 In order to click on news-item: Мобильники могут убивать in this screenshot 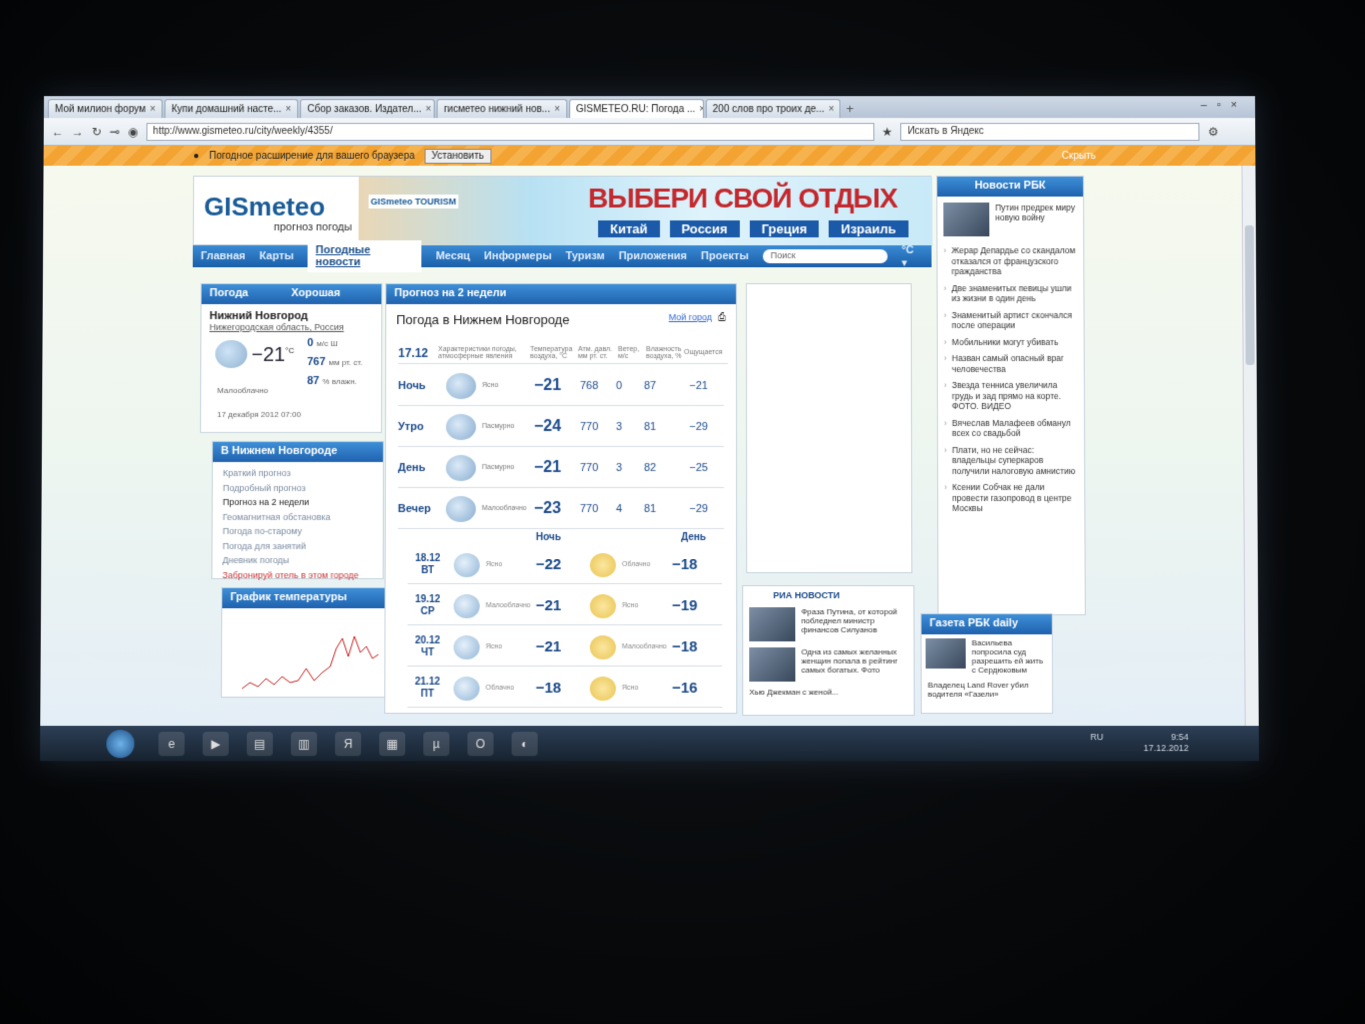, I will do `click(1011, 342)`.